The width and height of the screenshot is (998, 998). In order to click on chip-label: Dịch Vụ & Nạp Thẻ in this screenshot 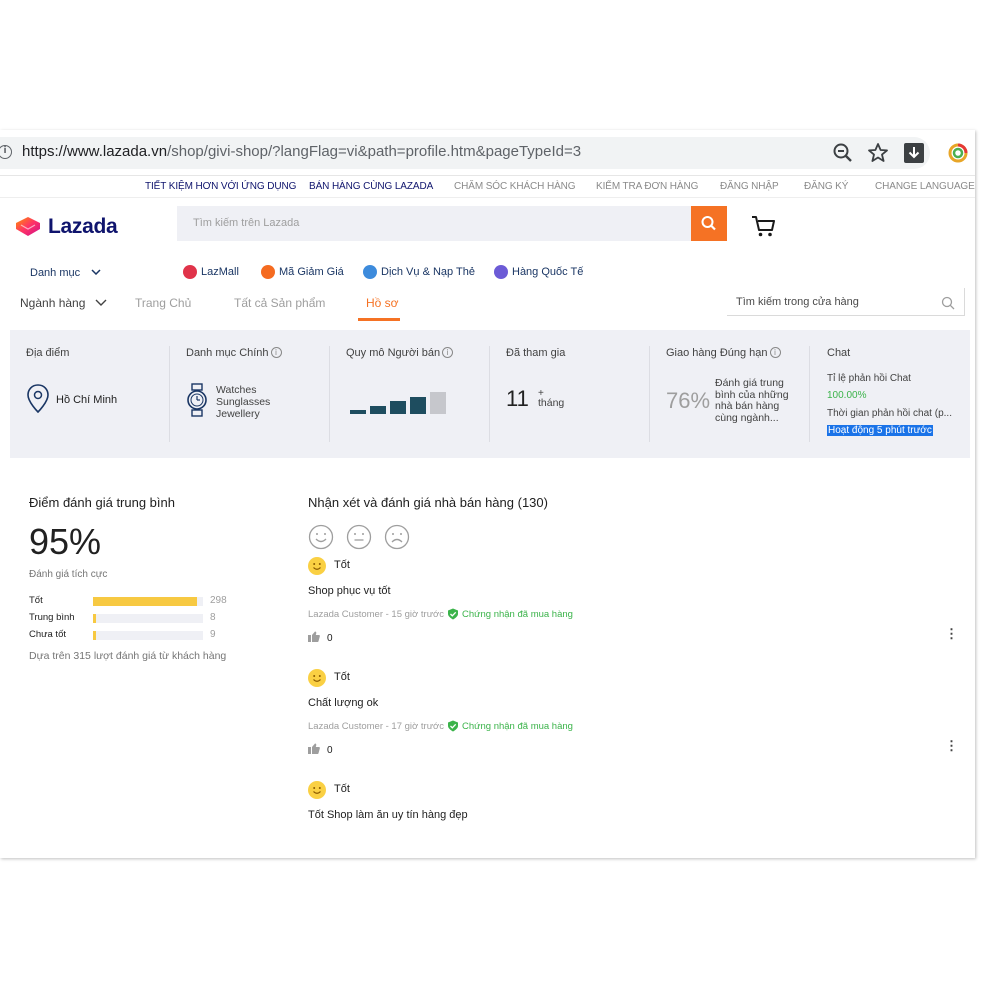, I will do `click(428, 272)`.